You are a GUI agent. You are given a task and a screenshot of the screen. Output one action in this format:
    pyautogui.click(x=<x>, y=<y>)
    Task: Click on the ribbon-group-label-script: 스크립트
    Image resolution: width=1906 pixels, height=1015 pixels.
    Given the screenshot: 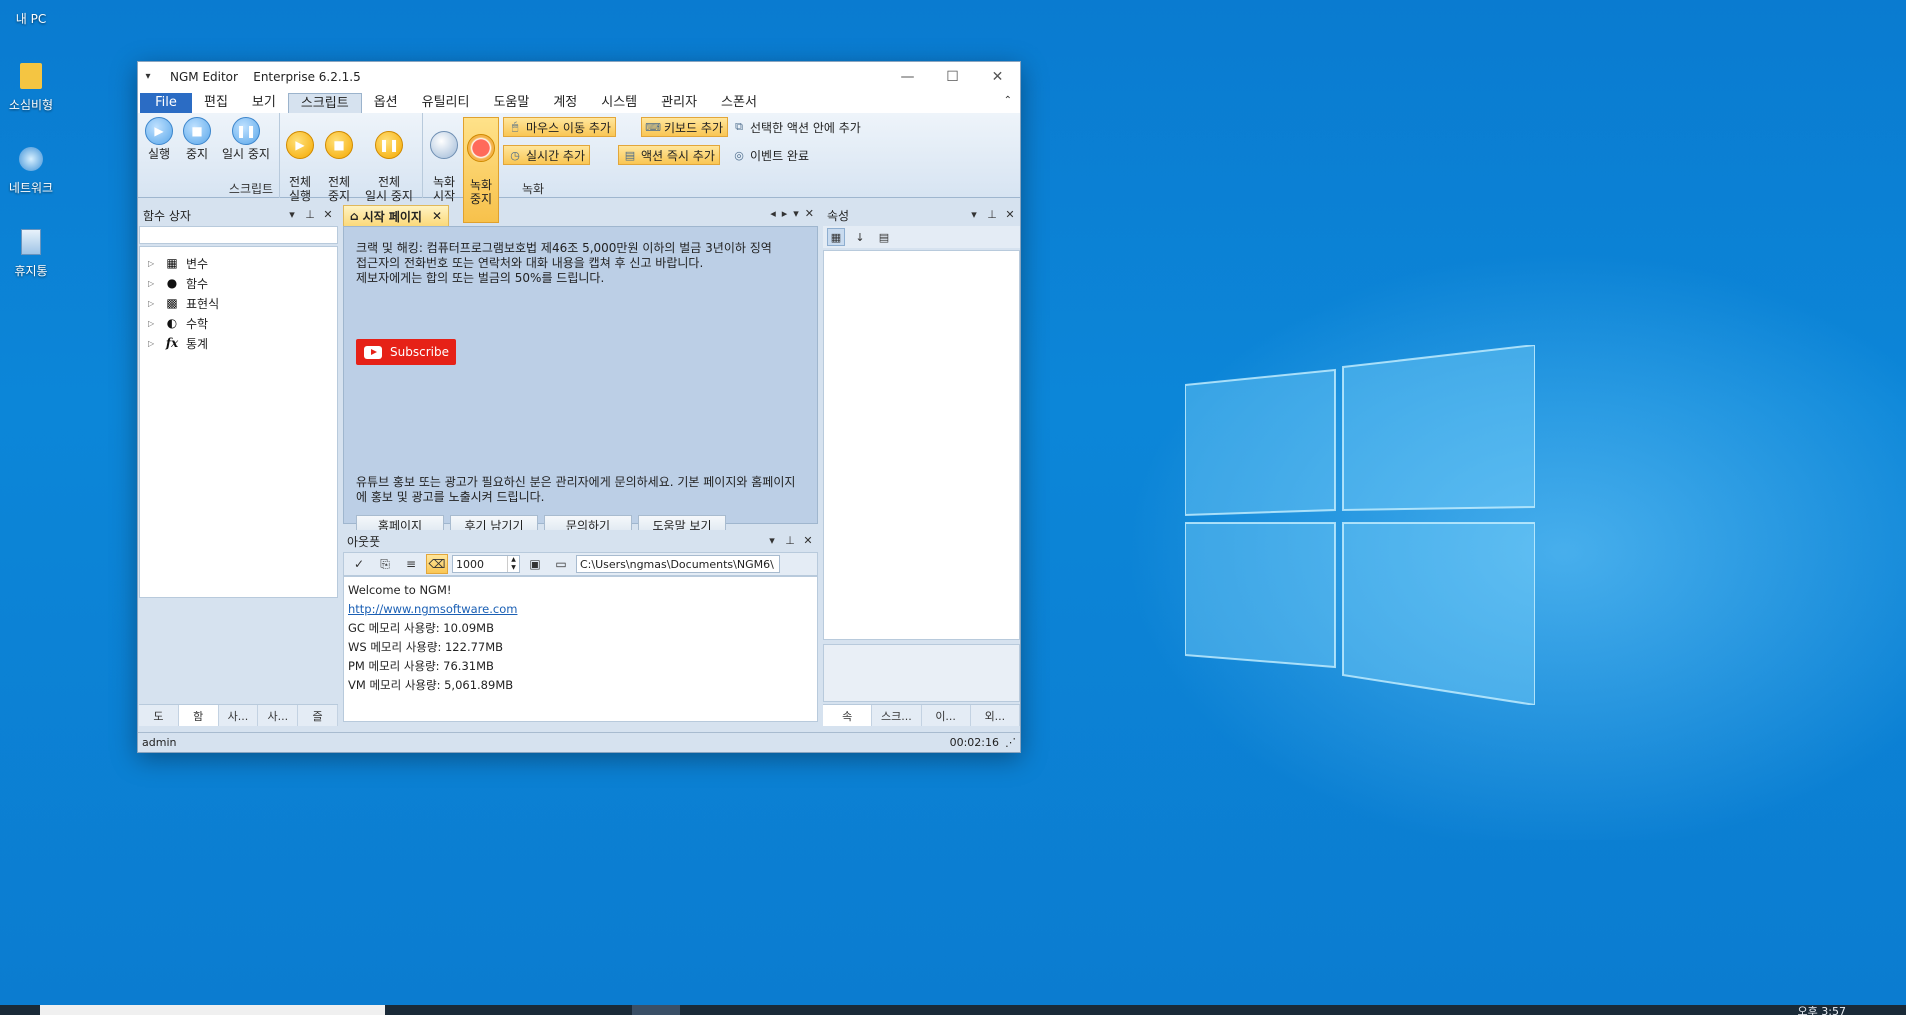 What is the action you would take?
    pyautogui.click(x=251, y=189)
    